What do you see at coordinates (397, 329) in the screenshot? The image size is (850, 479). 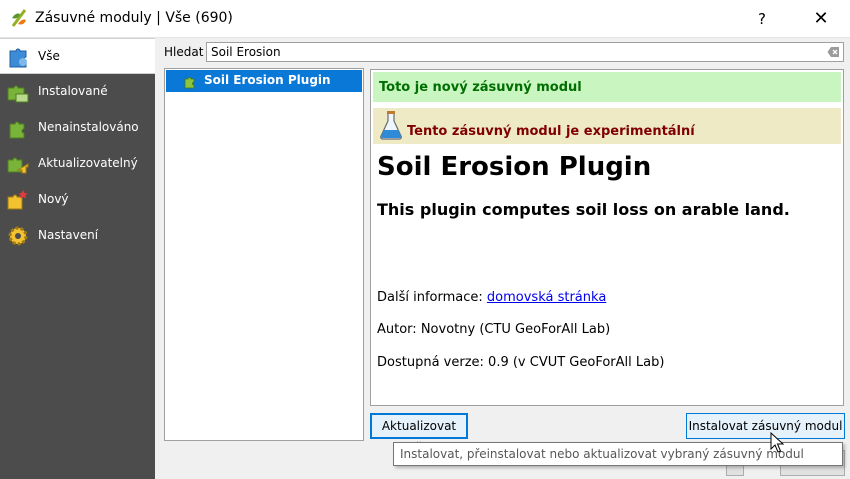 I see `author-label: Autor:` at bounding box center [397, 329].